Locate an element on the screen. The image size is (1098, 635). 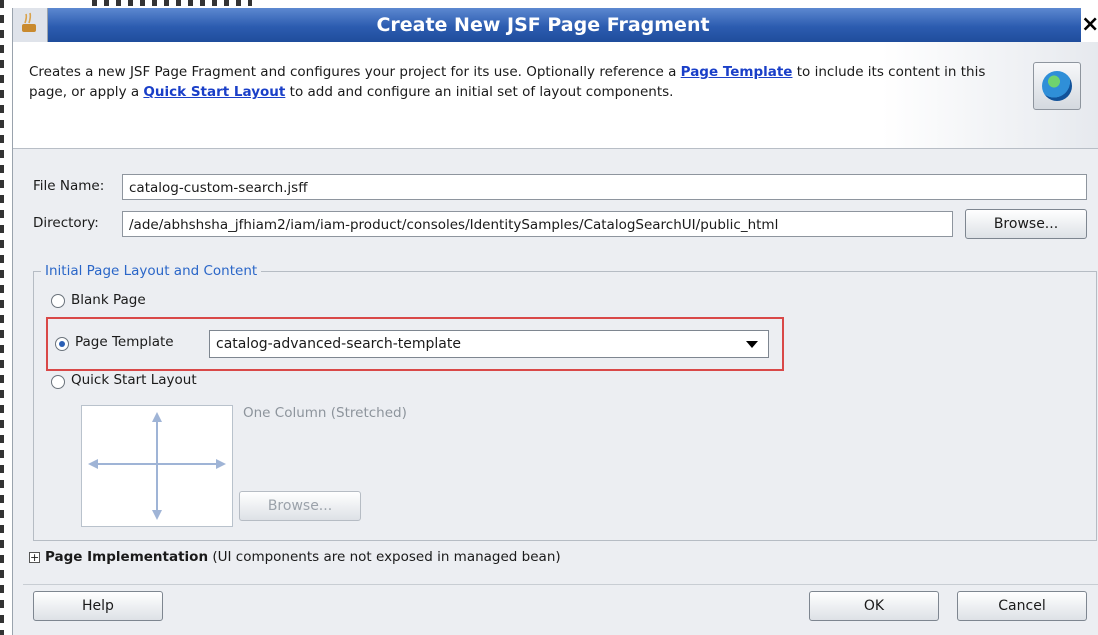
page-template-value: catalog-advanced-search-template is located at coordinates (338, 344).